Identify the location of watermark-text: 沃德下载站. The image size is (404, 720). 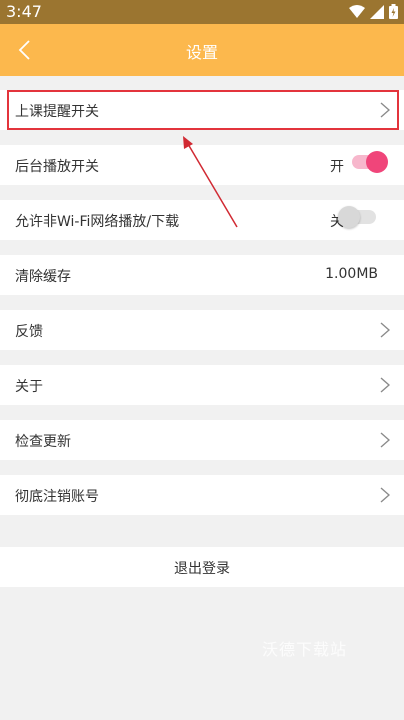
(305, 649).